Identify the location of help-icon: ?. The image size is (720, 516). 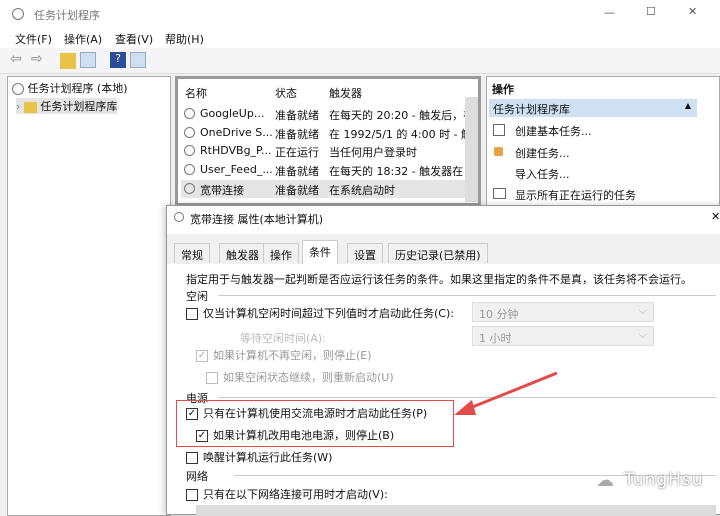
(118, 60).